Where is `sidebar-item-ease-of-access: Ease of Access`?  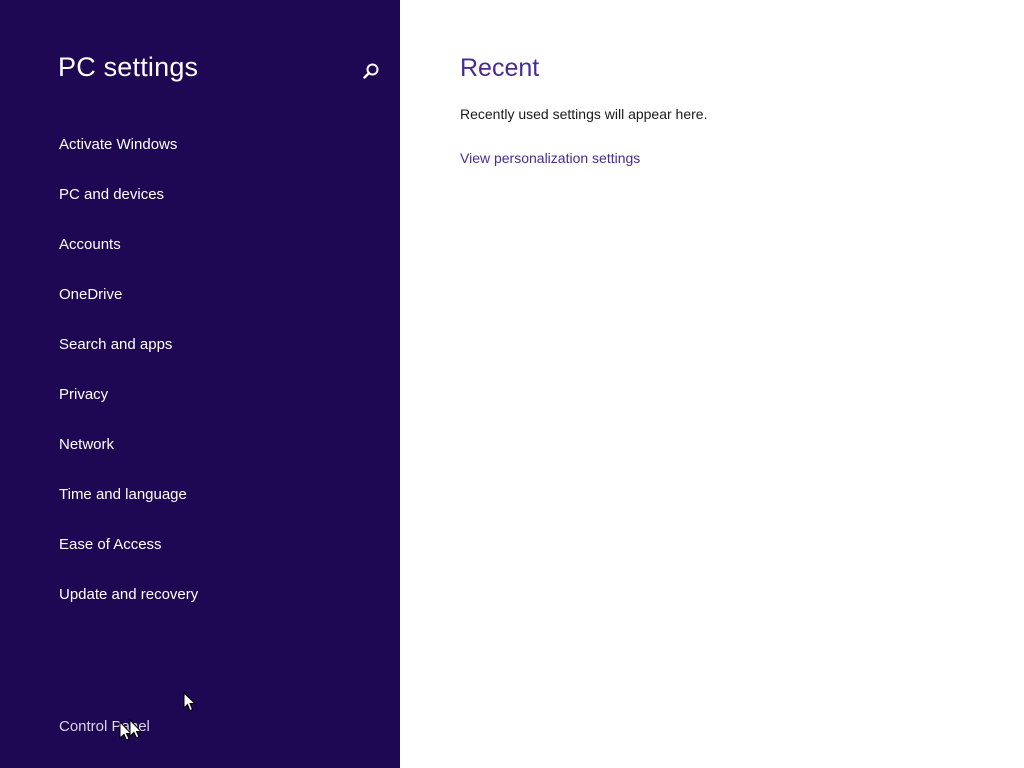 sidebar-item-ease-of-access: Ease of Access is located at coordinates (128, 555).